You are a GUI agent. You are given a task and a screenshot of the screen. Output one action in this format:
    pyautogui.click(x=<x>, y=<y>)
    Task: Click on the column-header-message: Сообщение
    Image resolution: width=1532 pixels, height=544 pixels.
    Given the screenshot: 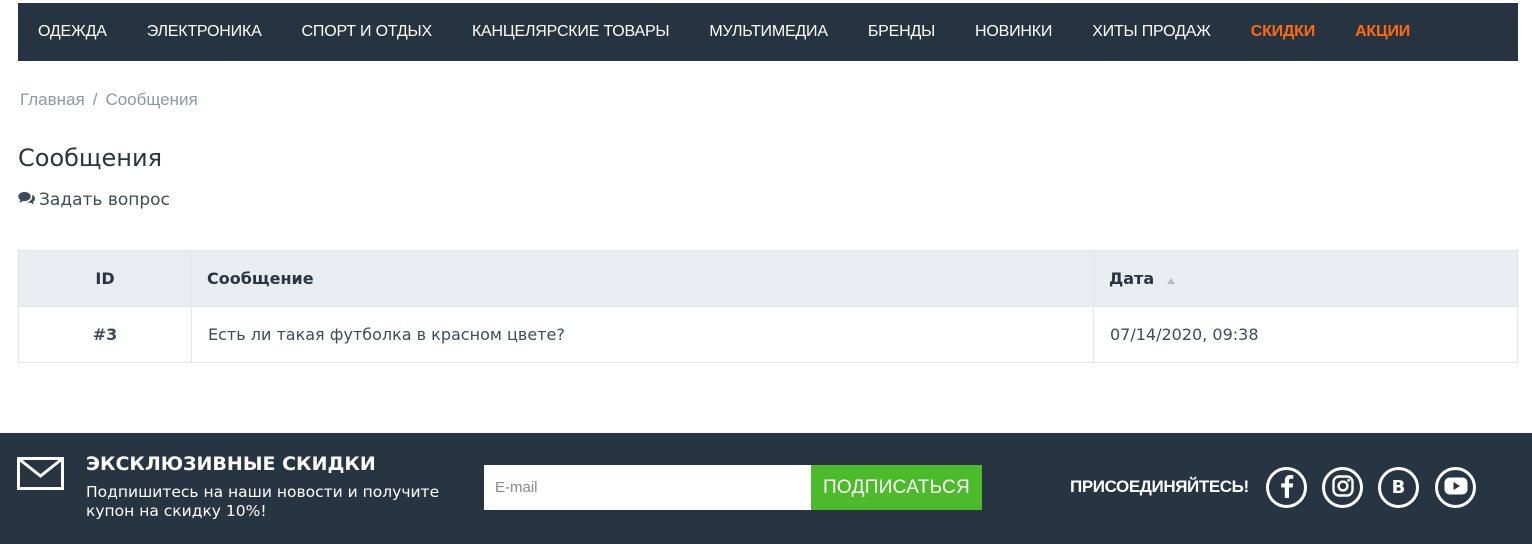 What is the action you would take?
    pyautogui.click(x=642, y=278)
    